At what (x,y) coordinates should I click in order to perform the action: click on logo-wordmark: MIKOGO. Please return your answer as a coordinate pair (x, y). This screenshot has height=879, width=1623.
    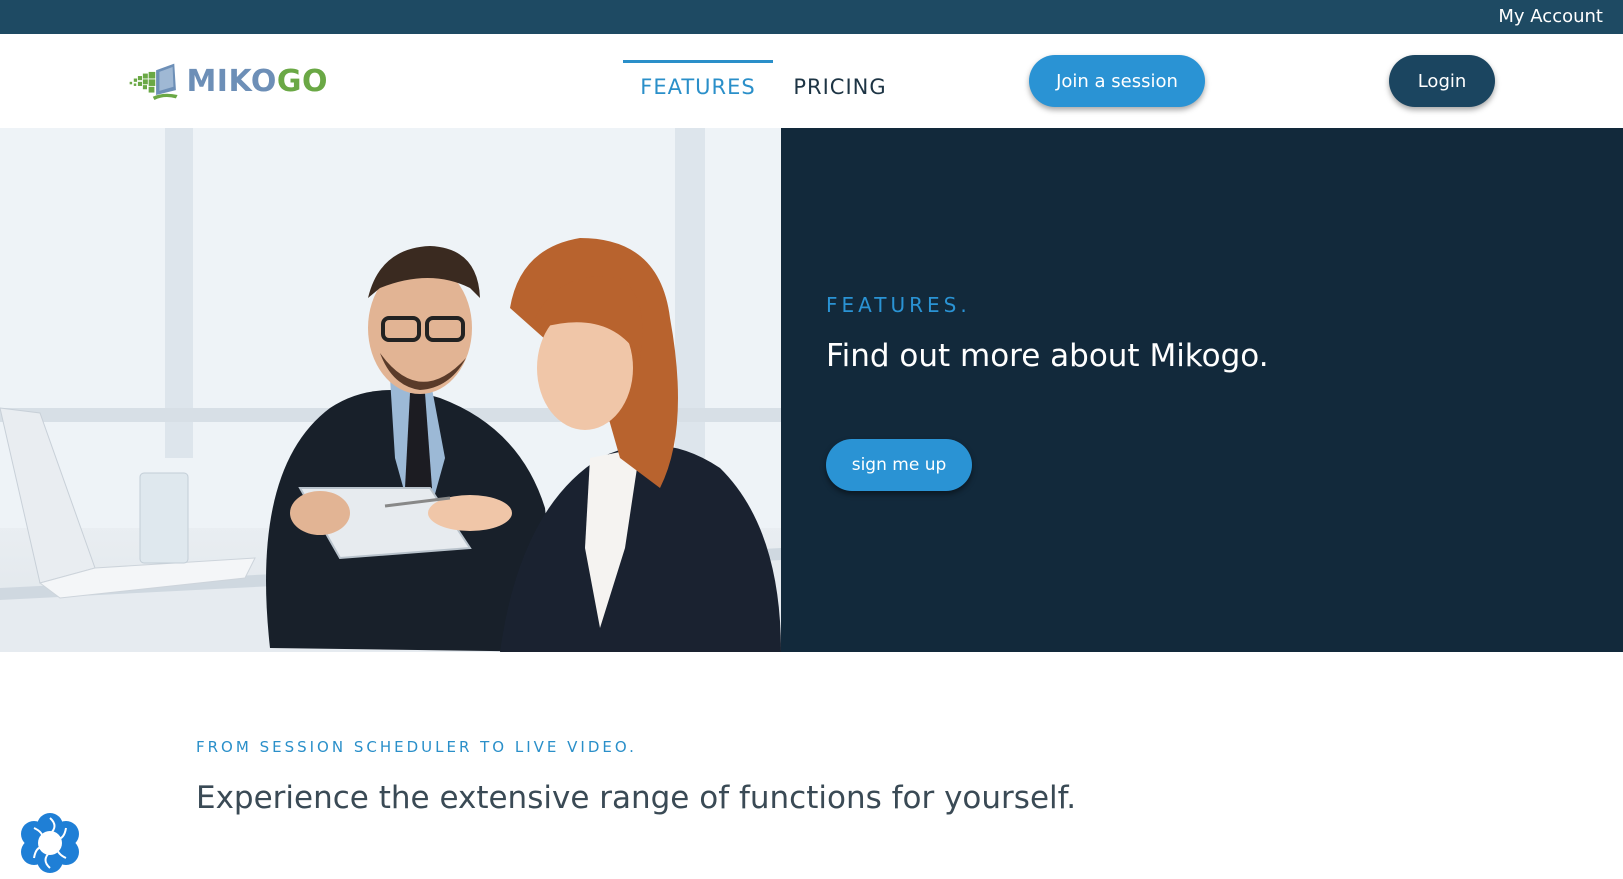
    Looking at the image, I should click on (257, 81).